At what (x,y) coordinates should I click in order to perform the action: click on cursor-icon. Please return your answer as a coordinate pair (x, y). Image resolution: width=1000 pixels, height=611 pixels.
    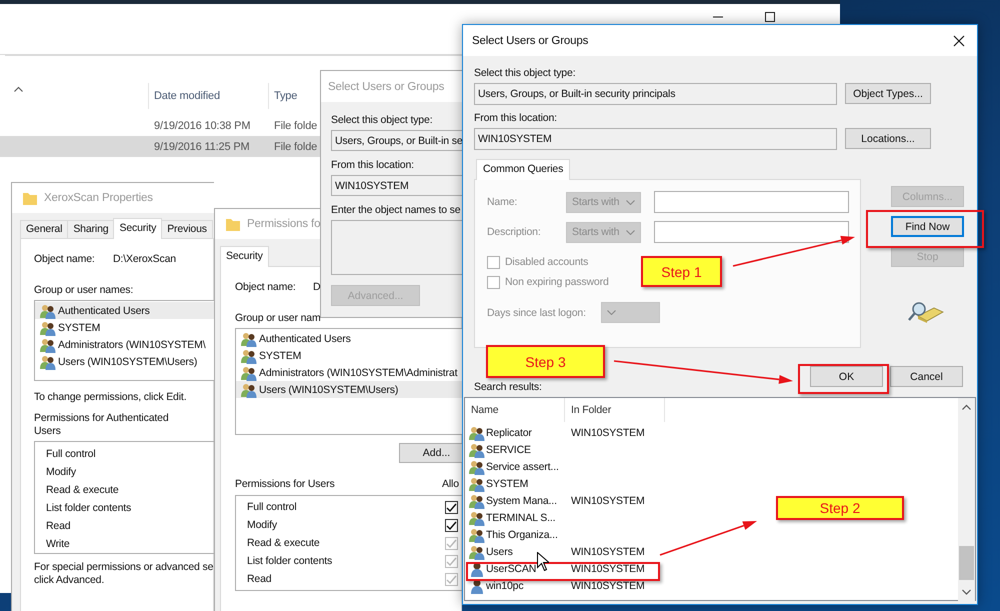
    Looking at the image, I should click on (543, 561).